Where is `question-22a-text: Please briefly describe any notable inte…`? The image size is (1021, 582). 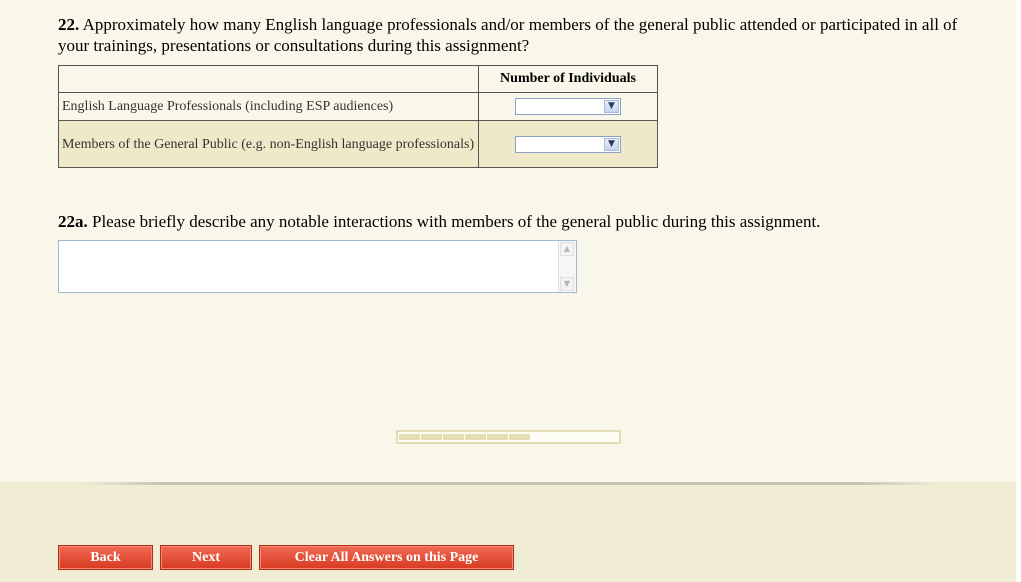
question-22a-text: Please briefly describe any notable inte… is located at coordinates (456, 221).